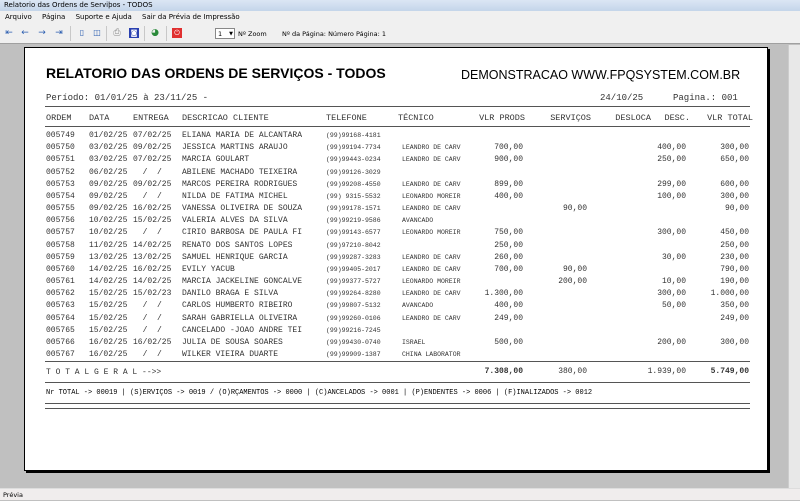  I want to click on cell-desc: 10,00, so click(673, 282).